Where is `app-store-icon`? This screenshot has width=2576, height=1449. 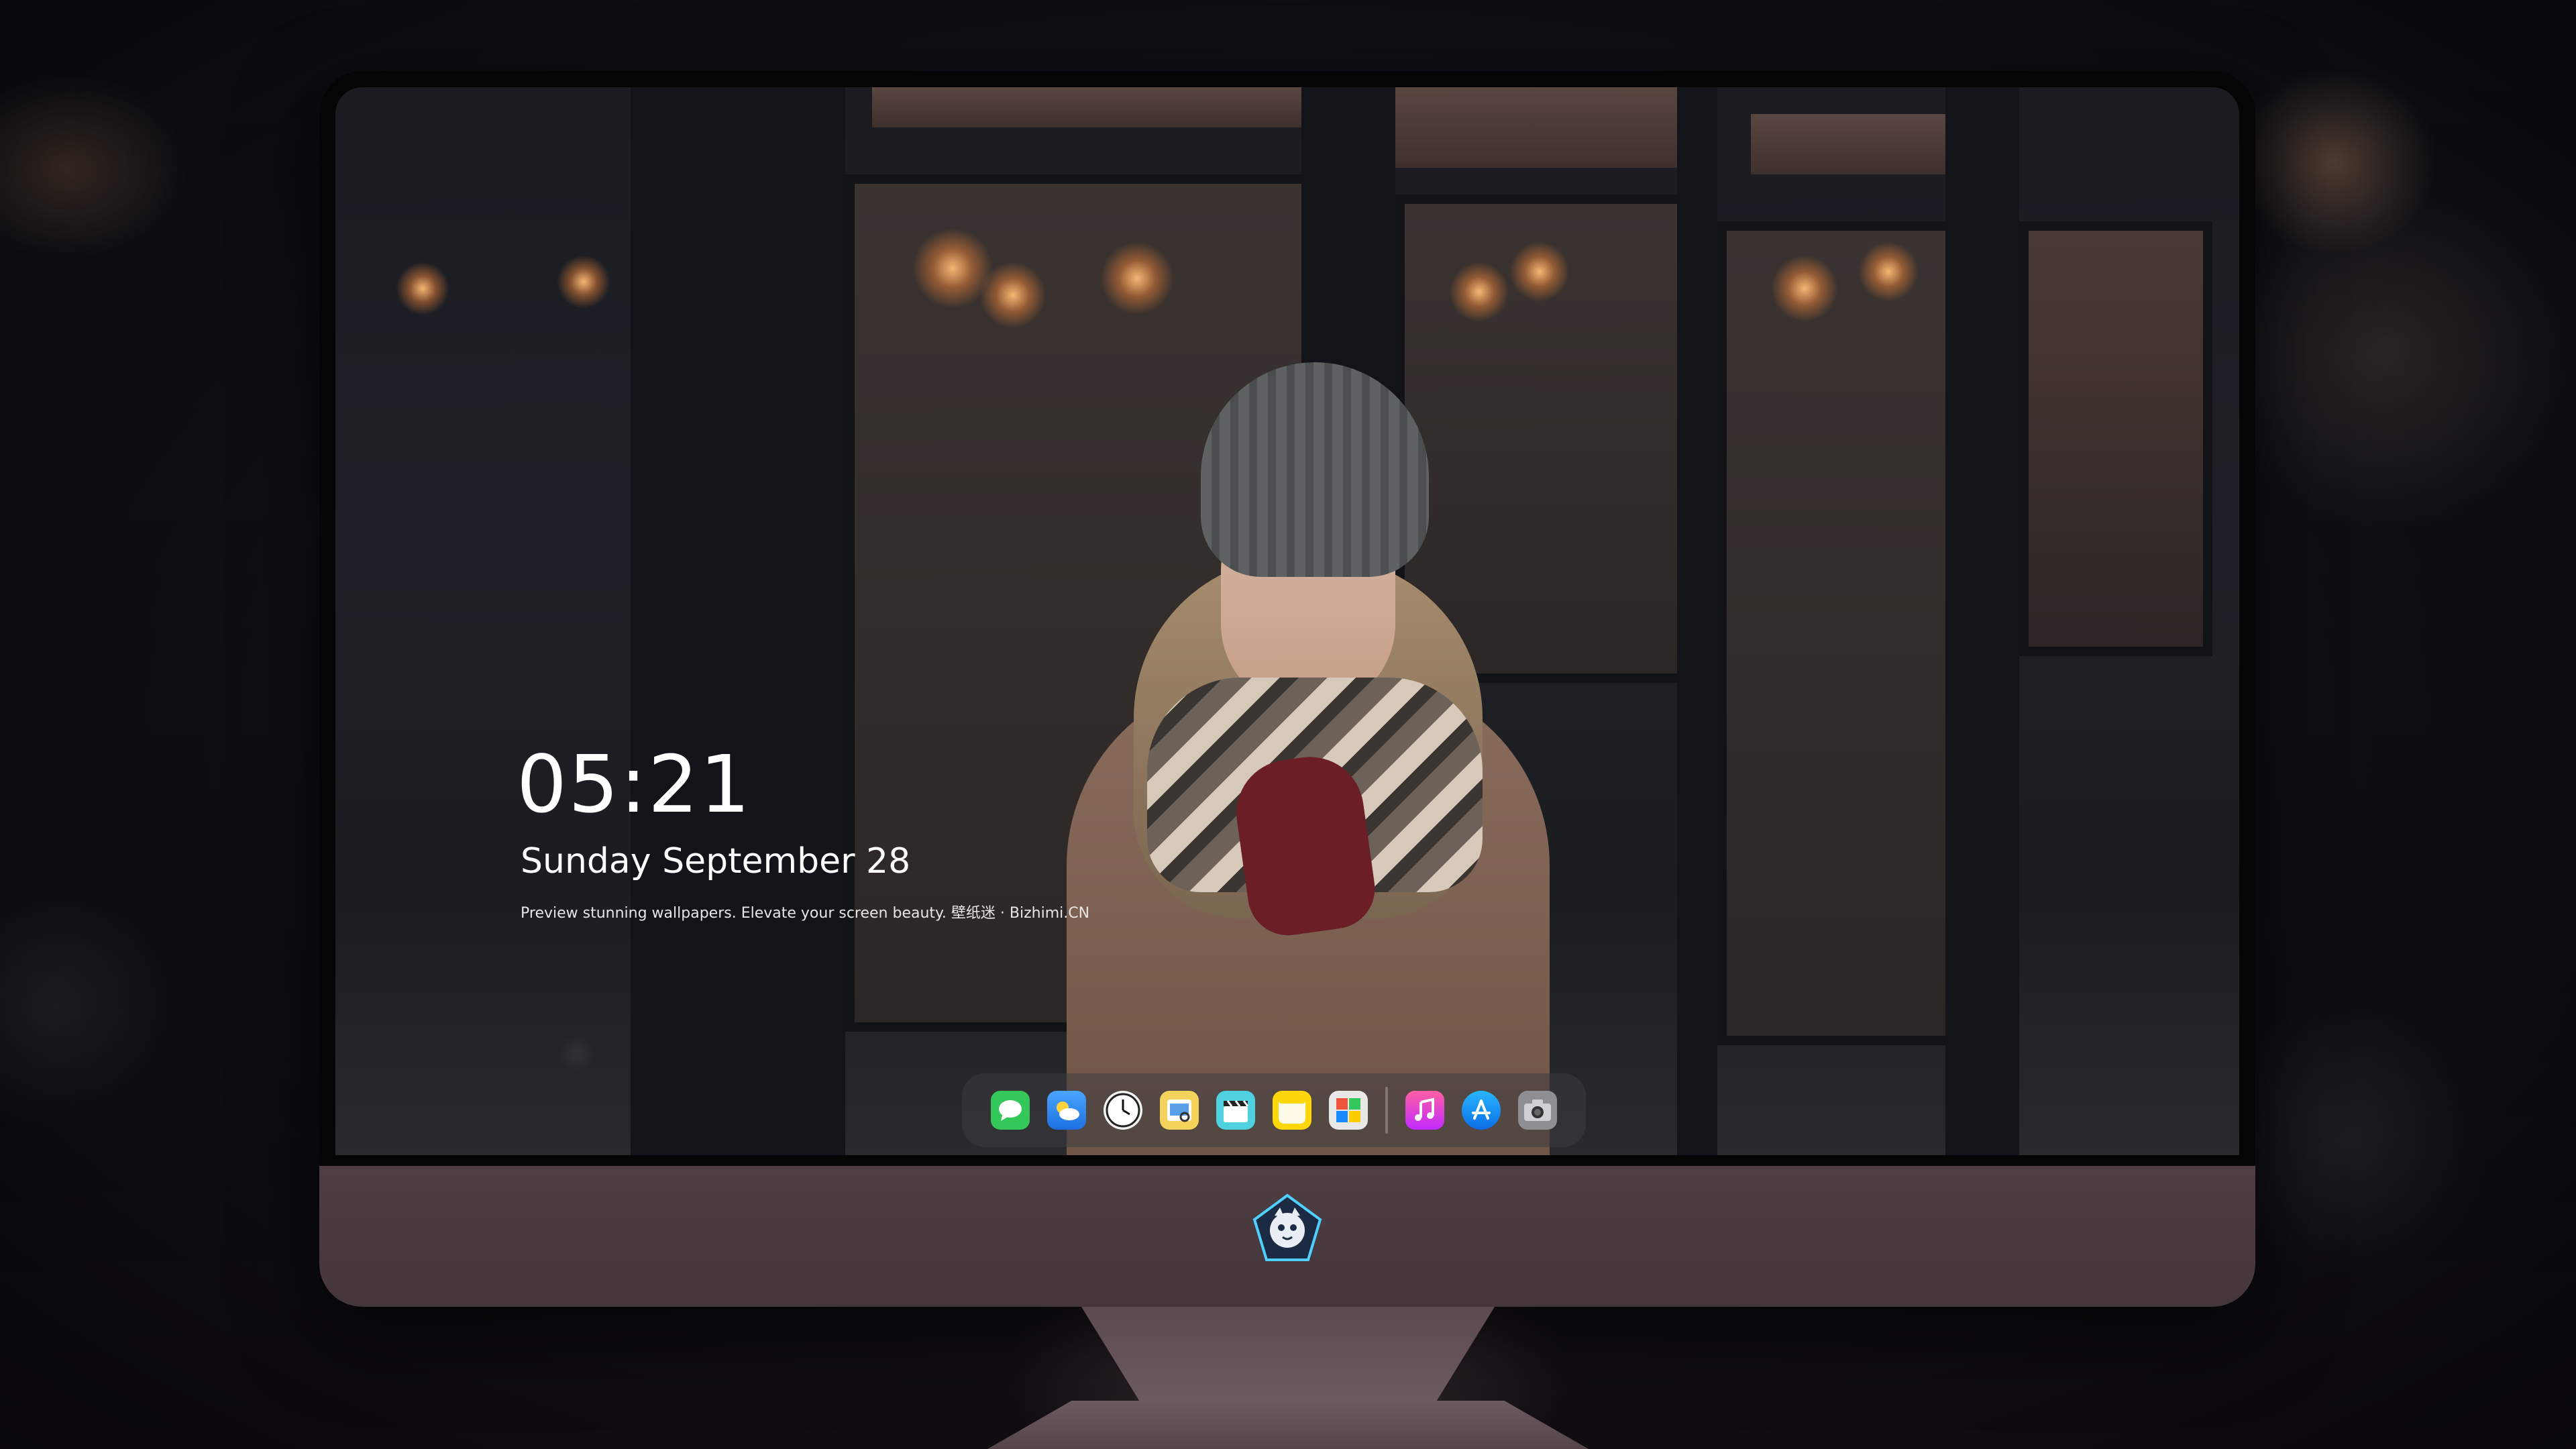
app-store-icon is located at coordinates (1481, 1110).